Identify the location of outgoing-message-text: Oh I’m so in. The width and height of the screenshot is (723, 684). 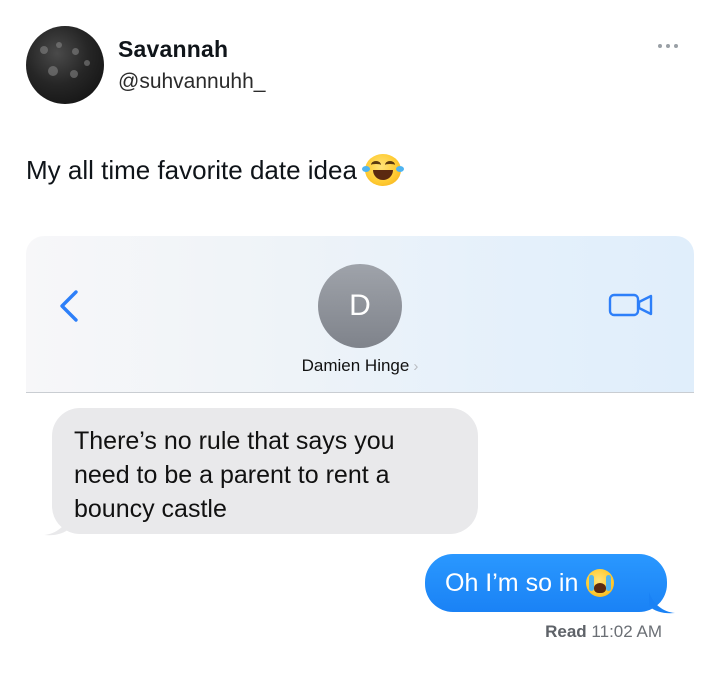
(512, 582).